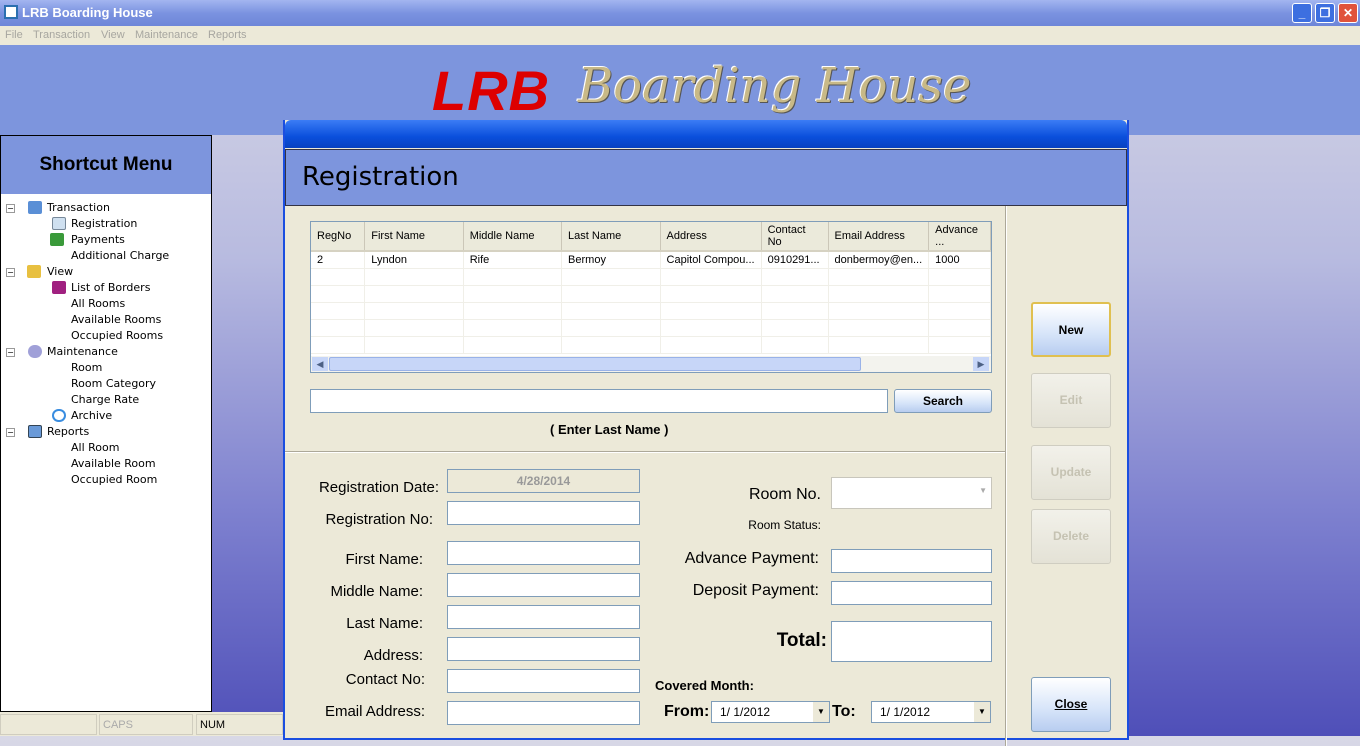  I want to click on registration-date-field: 4/28/2014, so click(543, 481).